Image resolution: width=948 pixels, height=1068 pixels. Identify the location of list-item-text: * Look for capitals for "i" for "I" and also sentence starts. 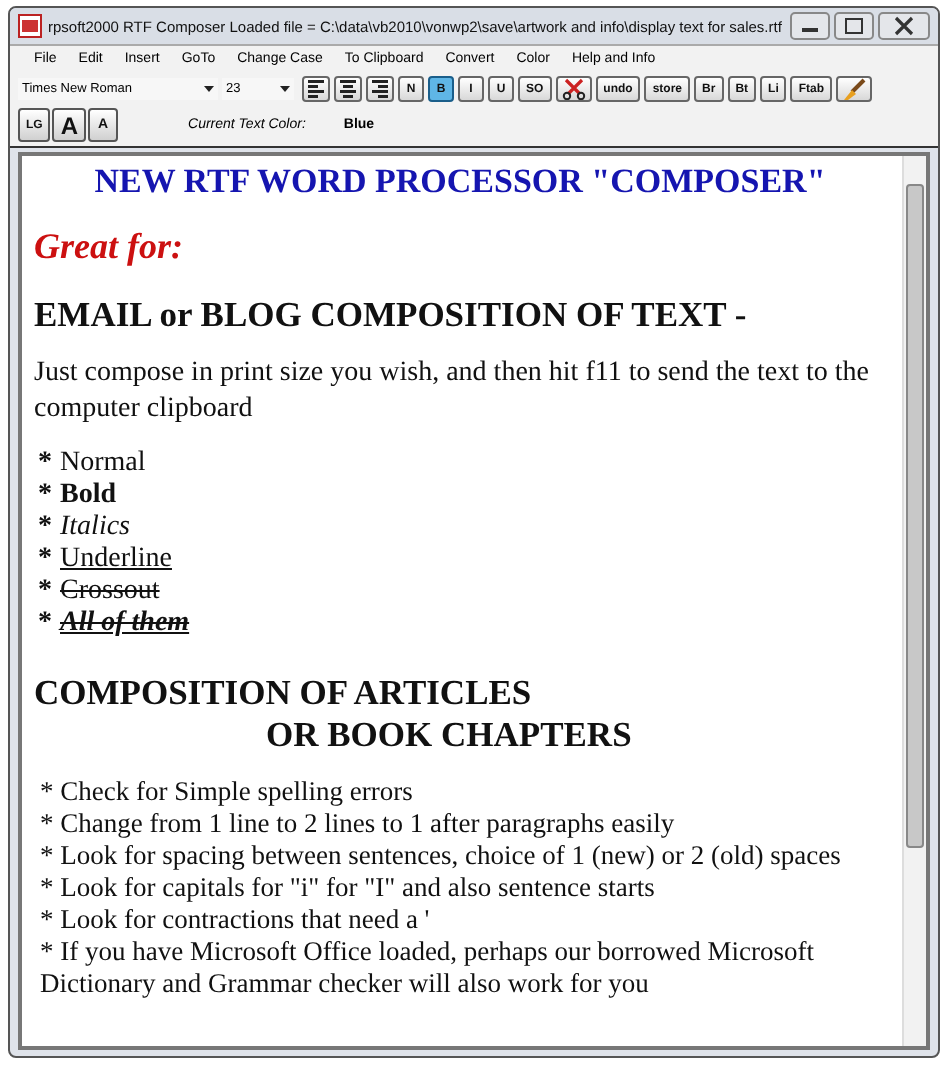
(347, 888).